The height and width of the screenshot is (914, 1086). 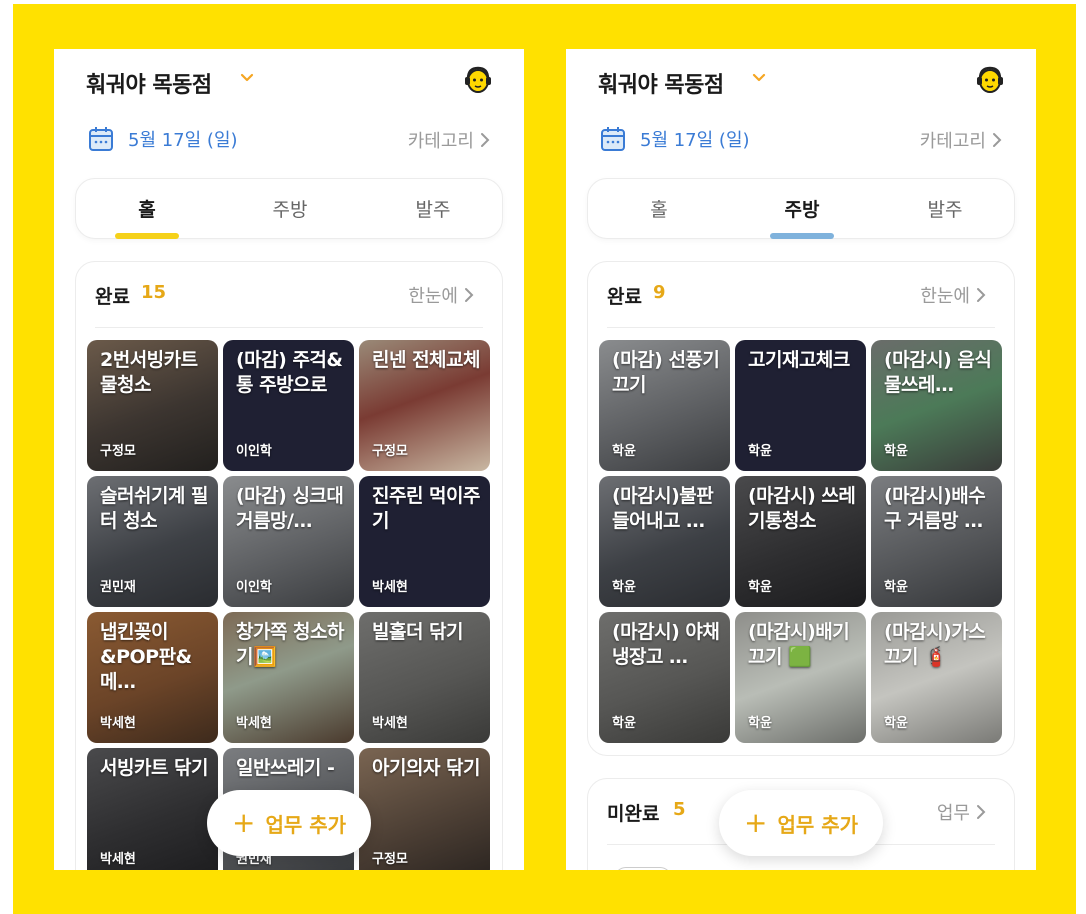 I want to click on task-tile: 창가쪽 청소하기🖼️ 박세현, so click(x=288, y=677).